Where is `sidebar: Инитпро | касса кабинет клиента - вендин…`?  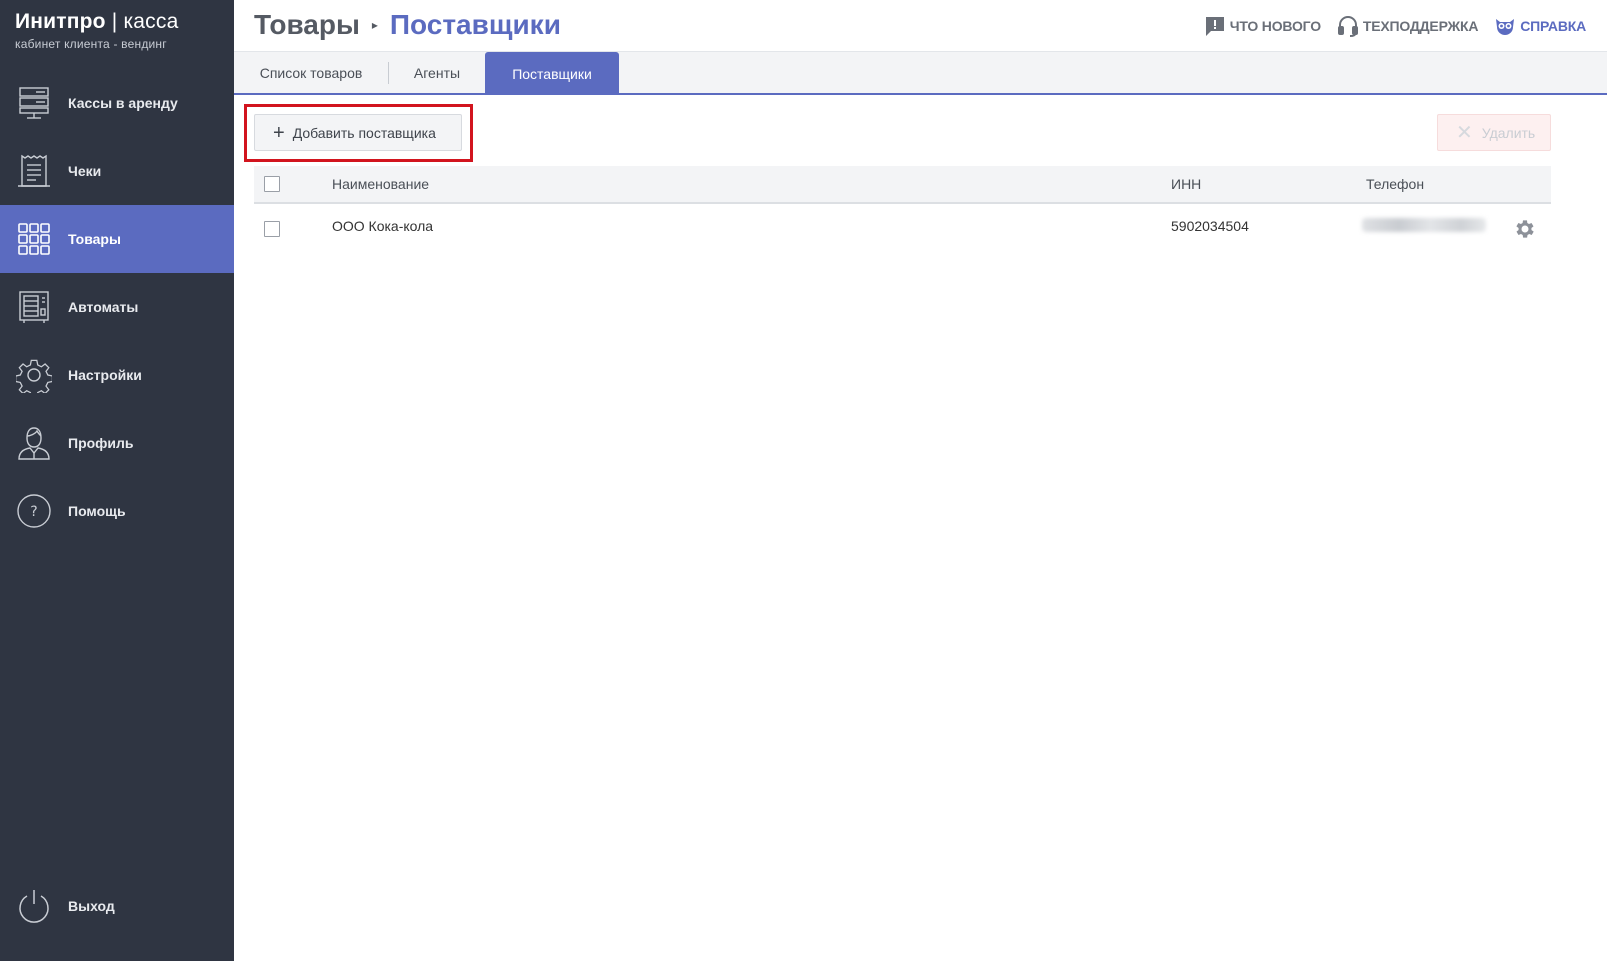 sidebar: Инитпро | касса кабинет клиента - вендин… is located at coordinates (117, 480).